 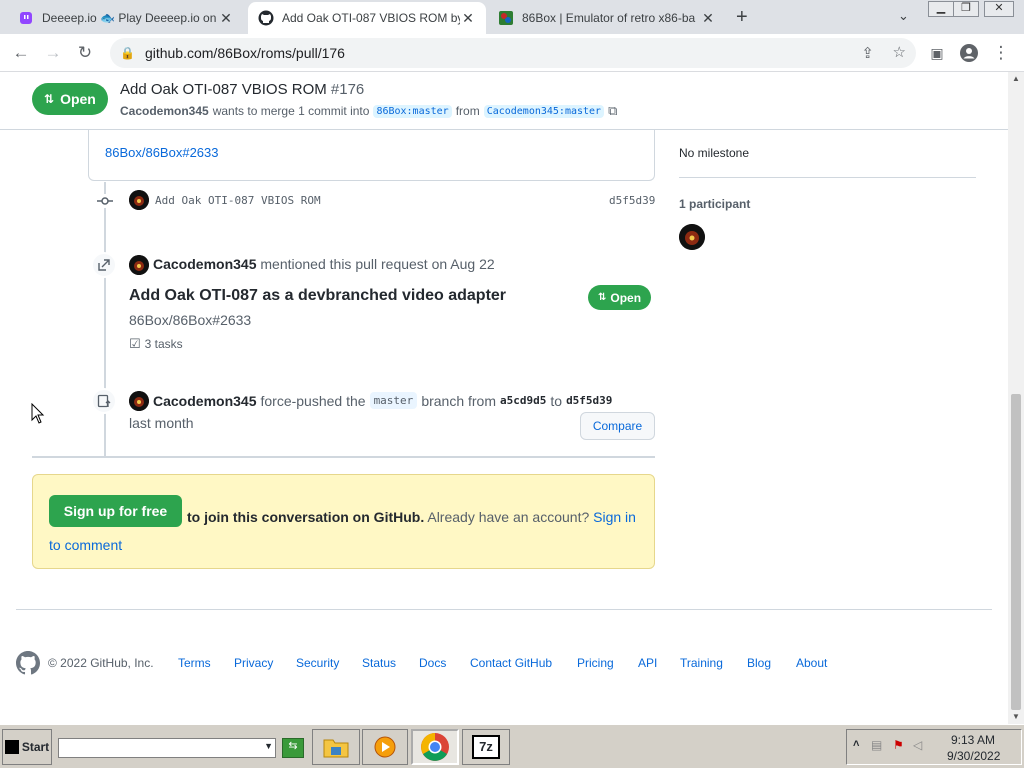 I want to click on footer-copyright: © 2022 GitHub, Inc., so click(x=101, y=663).